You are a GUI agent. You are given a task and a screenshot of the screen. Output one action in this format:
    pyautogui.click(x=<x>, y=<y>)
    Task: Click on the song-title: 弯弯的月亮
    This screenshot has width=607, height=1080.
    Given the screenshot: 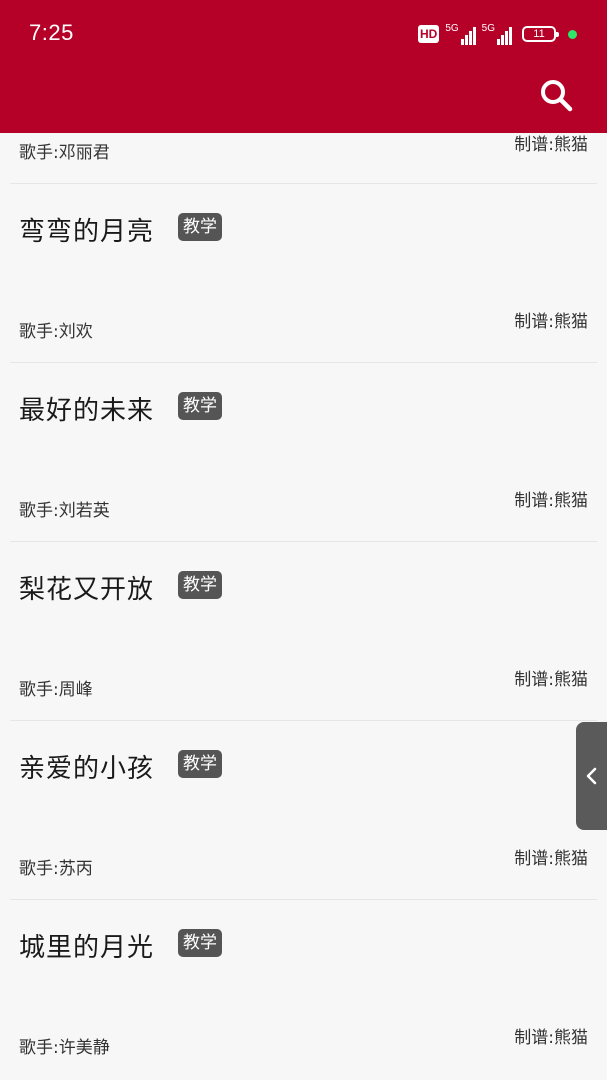 What is the action you would take?
    pyautogui.click(x=87, y=232)
    